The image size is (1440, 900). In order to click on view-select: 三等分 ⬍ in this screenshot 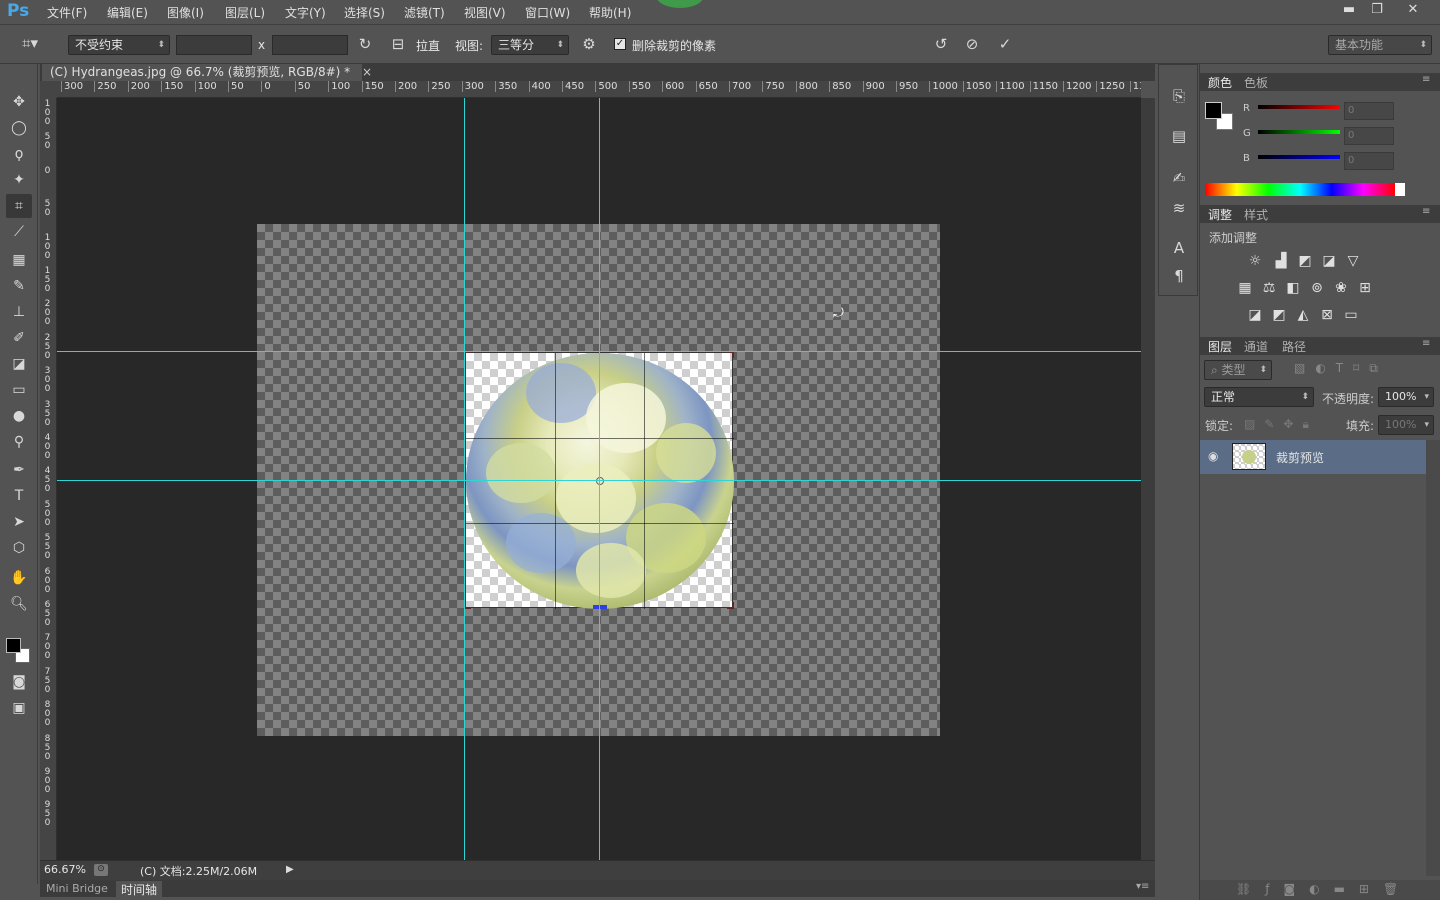, I will do `click(530, 45)`.